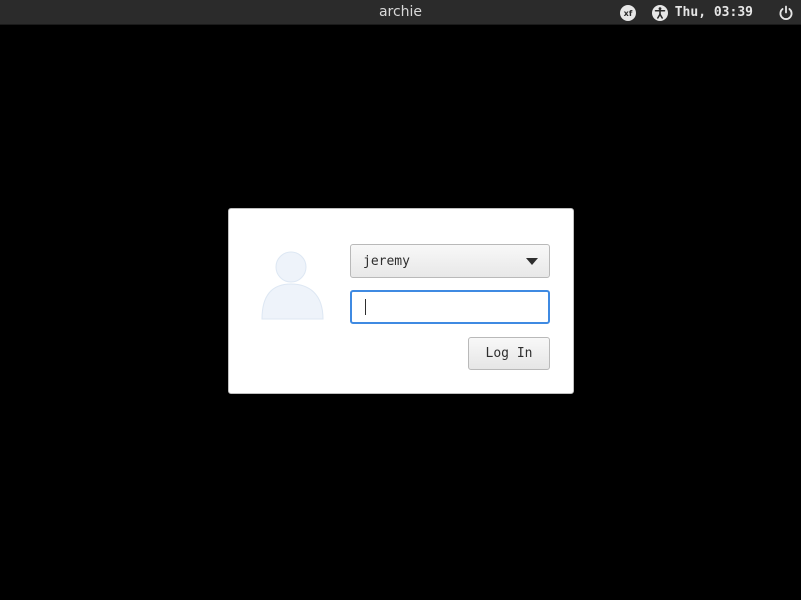  What do you see at coordinates (450, 261) in the screenshot?
I see `user-select: jeremy` at bounding box center [450, 261].